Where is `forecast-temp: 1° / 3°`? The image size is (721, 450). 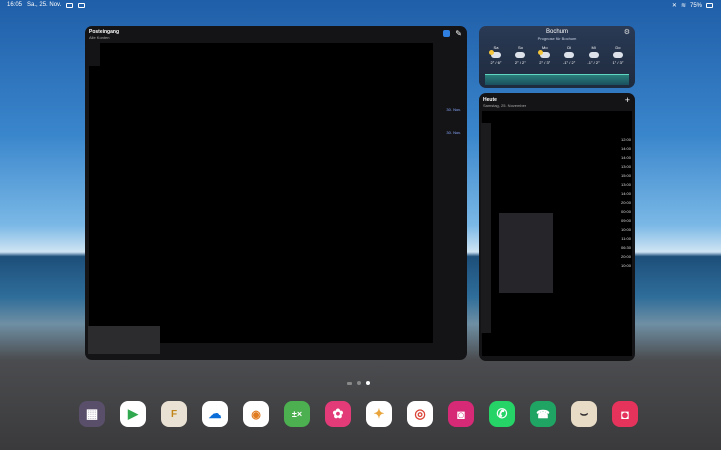 forecast-temp: 1° / 3° is located at coordinates (618, 62).